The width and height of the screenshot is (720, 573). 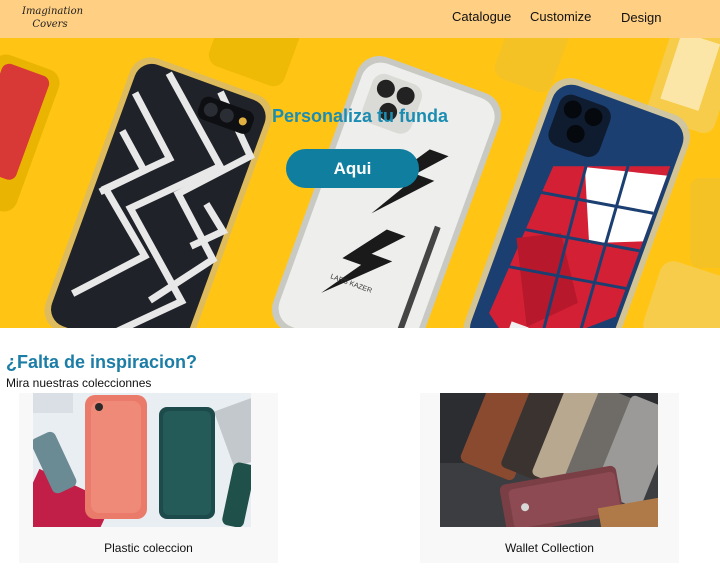 What do you see at coordinates (53, 11) in the screenshot?
I see `logo-line-1: Imagination` at bounding box center [53, 11].